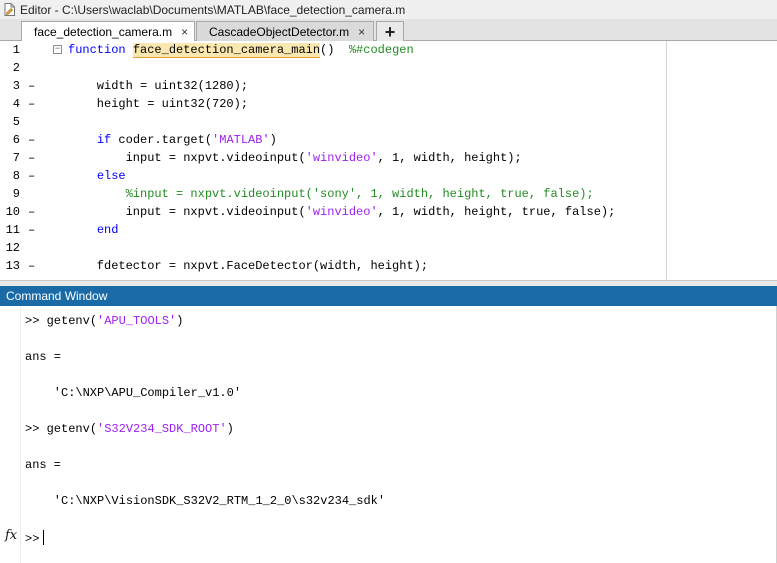  What do you see at coordinates (158, 86) in the screenshot?
I see `code-text: width = uint32(1280);` at bounding box center [158, 86].